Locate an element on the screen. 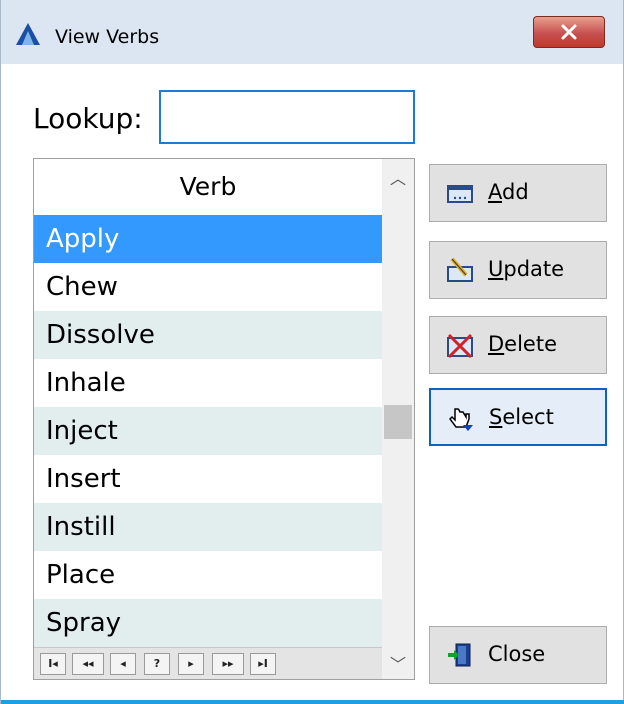 The height and width of the screenshot is (704, 624). window-close-button is located at coordinates (569, 32).